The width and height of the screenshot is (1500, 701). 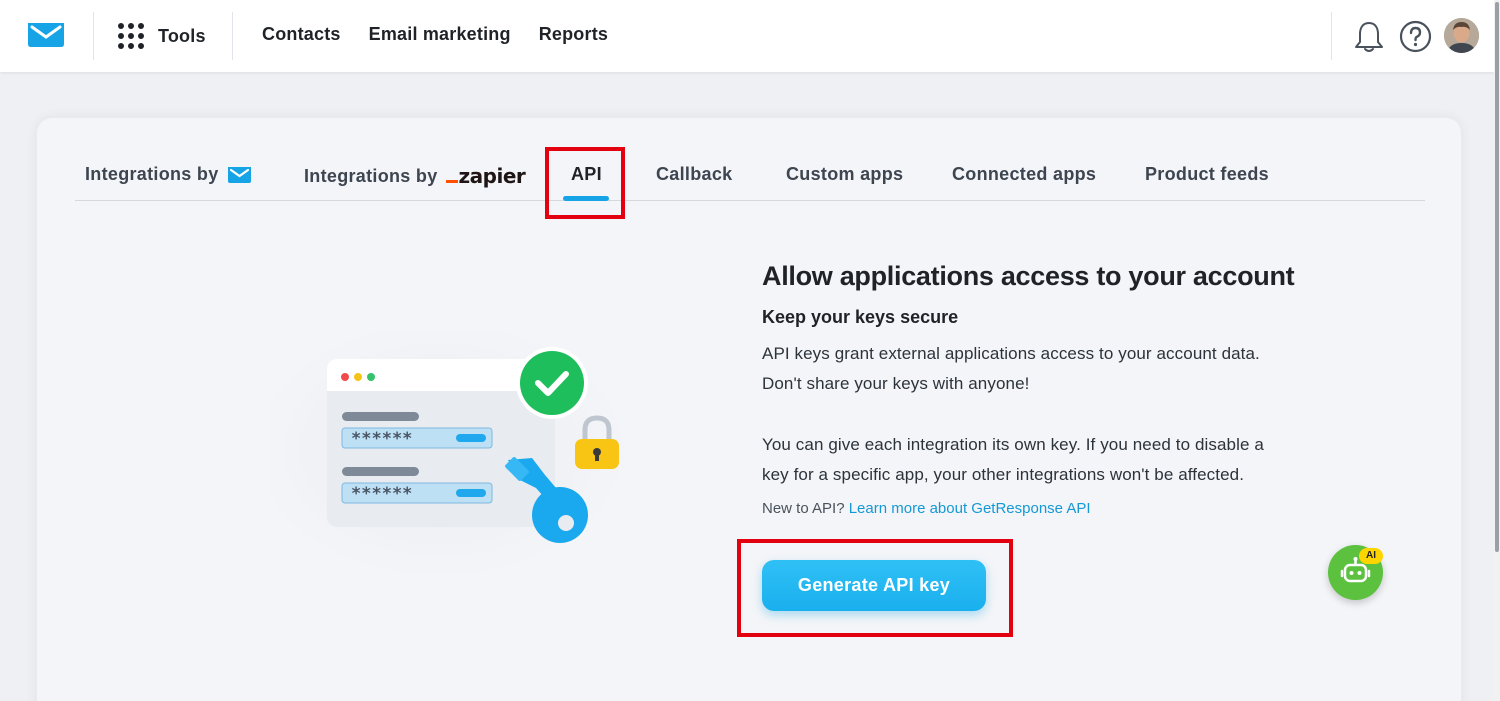 I want to click on generate-api-key-button: Generate API key, so click(x=874, y=585).